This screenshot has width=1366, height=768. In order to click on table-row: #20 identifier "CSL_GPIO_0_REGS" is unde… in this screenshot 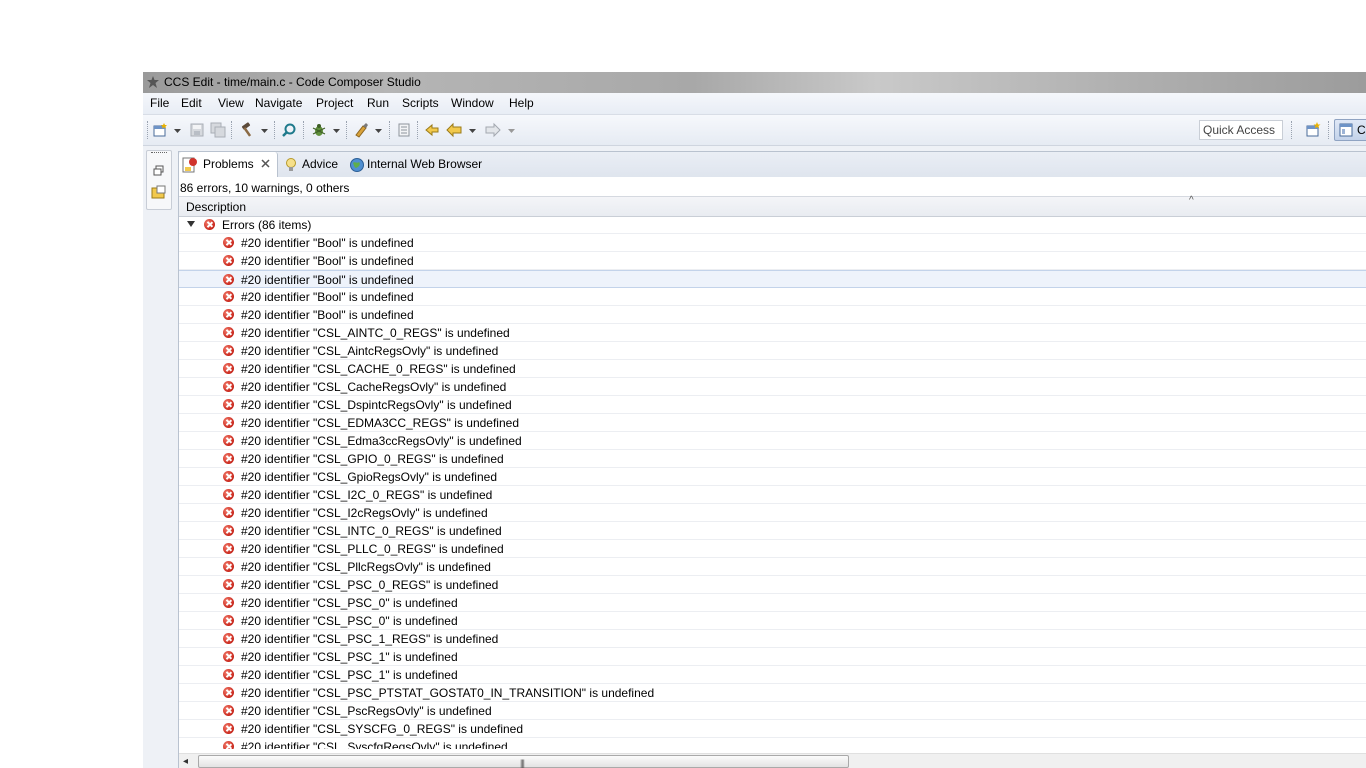, I will do `click(772, 459)`.